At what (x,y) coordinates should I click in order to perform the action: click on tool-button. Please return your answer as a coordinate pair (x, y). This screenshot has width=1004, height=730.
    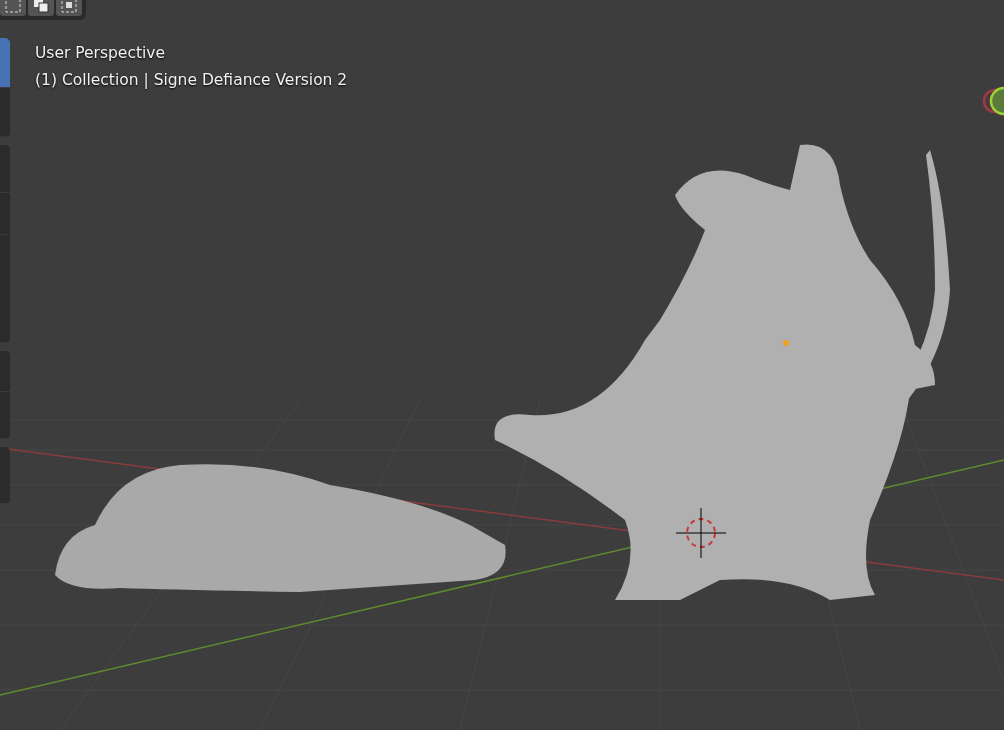
    Looking at the image, I should click on (5, 63).